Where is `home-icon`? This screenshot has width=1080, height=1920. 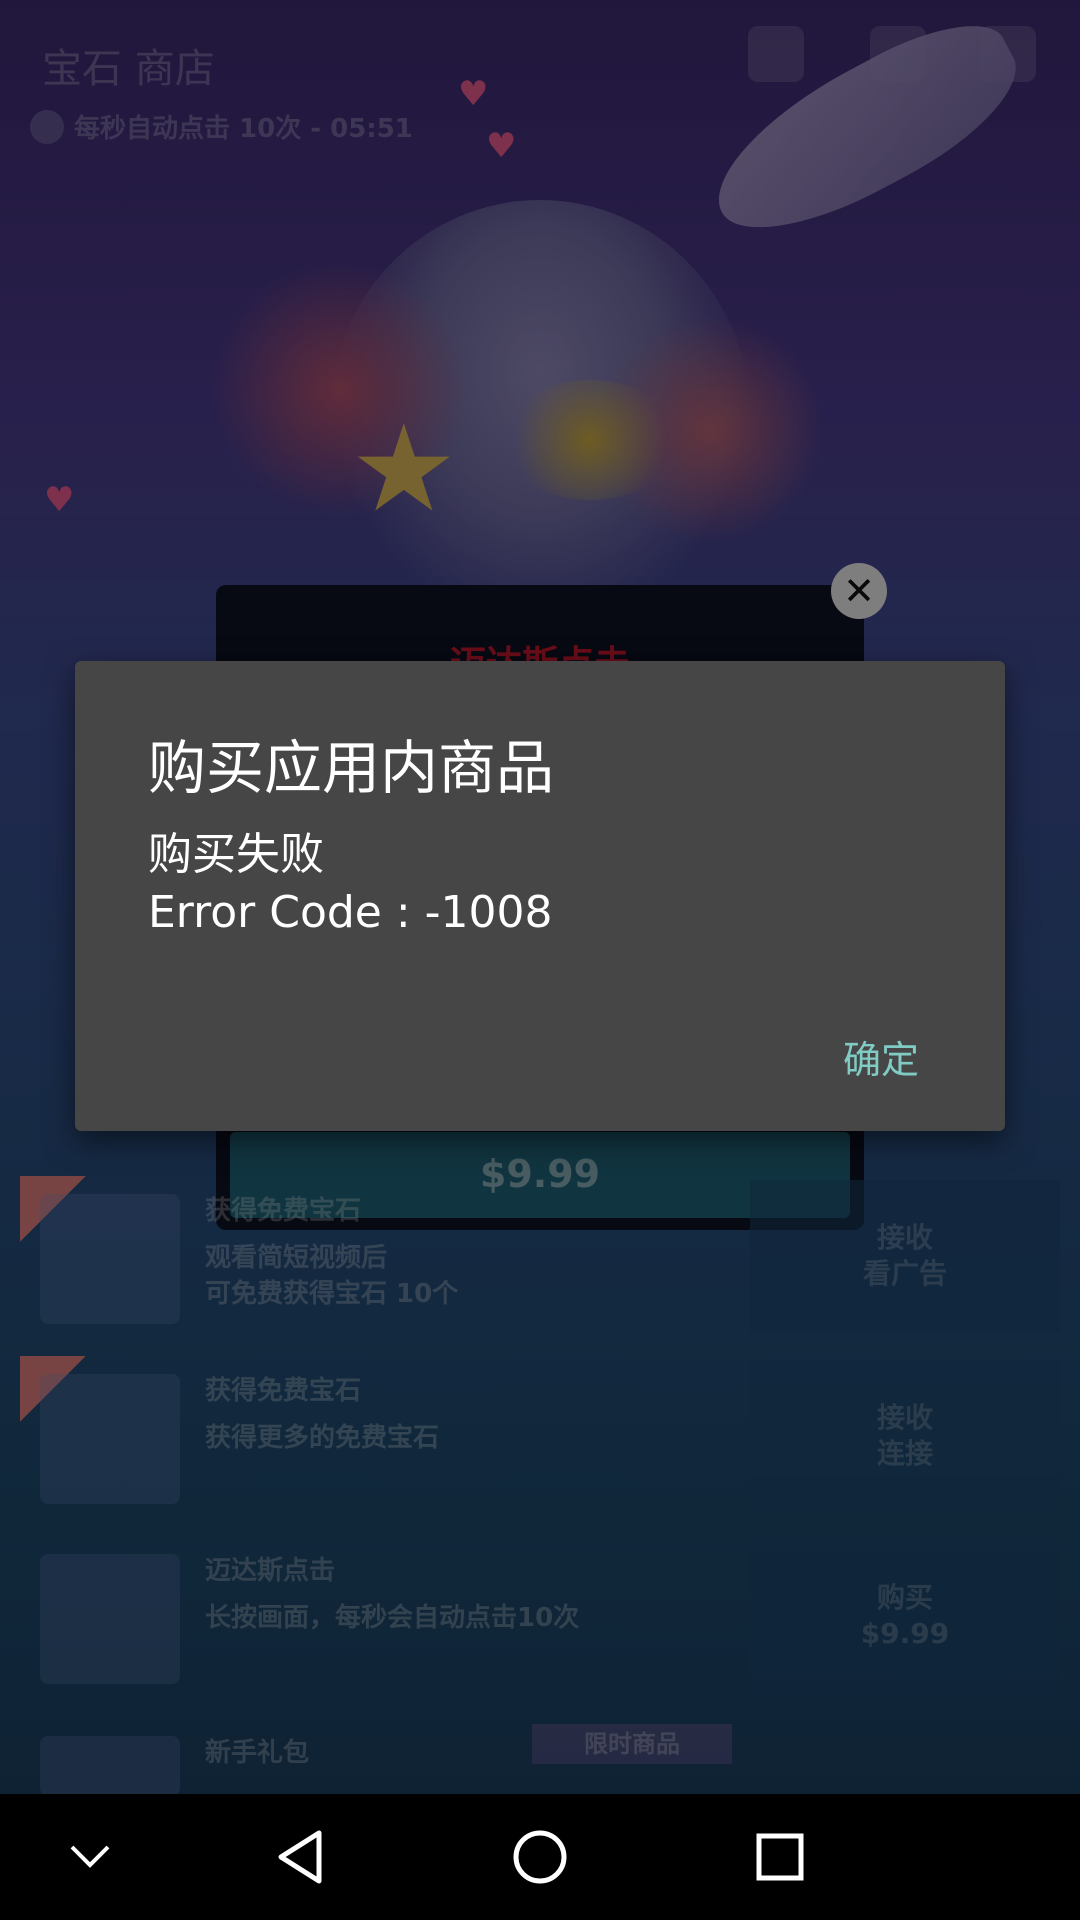 home-icon is located at coordinates (540, 1857).